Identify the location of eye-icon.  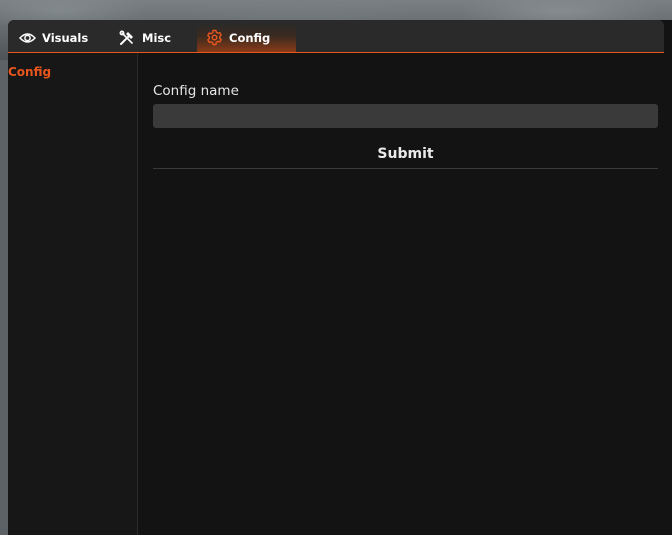
(27, 38).